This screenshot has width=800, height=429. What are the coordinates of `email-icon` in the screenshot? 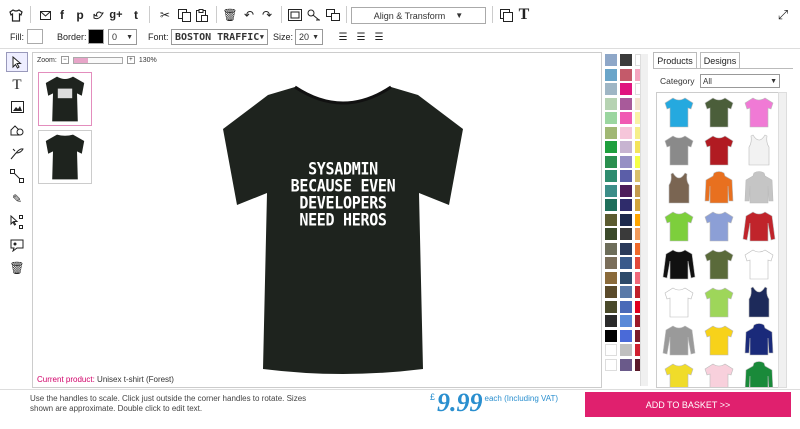 It's located at (45, 15).